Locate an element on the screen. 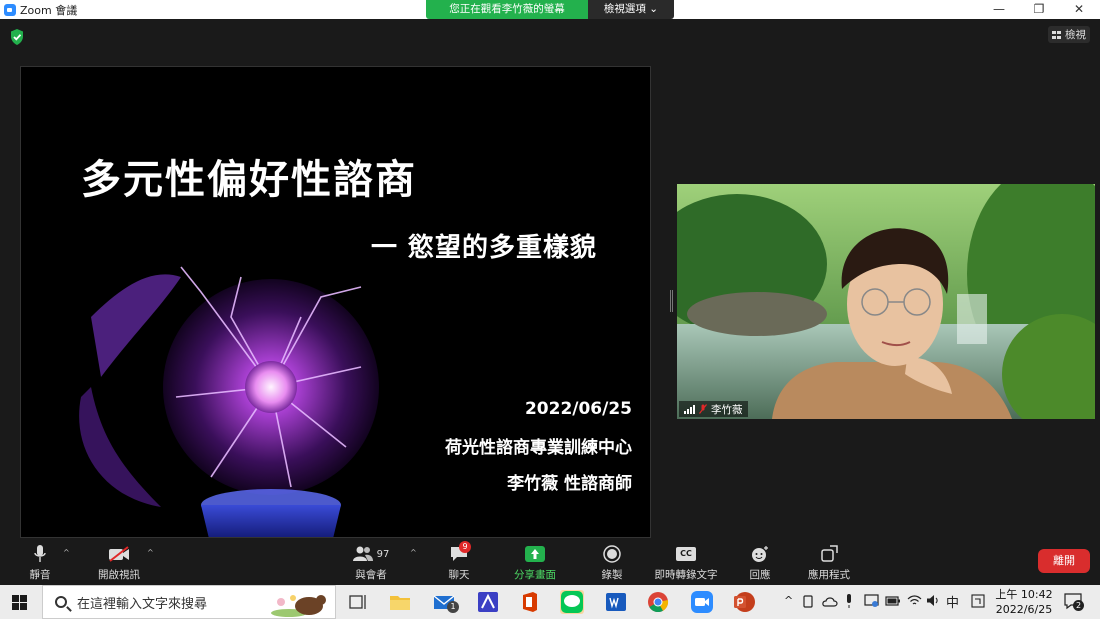  participants-count: 97 is located at coordinates (383, 554).